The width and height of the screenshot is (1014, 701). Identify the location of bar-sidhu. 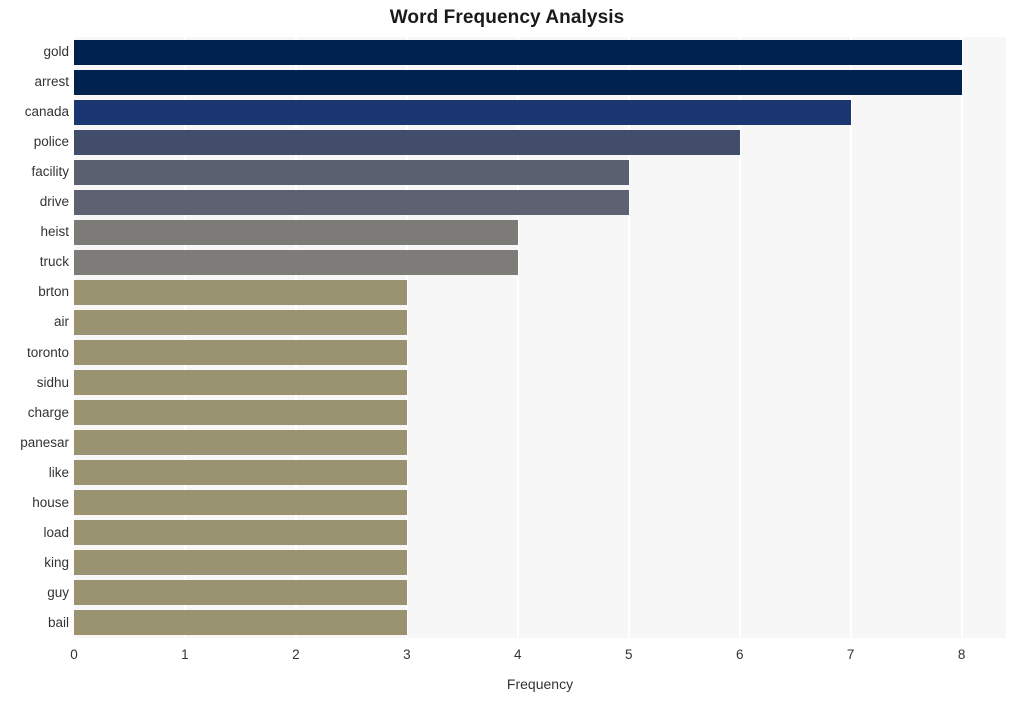
(240, 383).